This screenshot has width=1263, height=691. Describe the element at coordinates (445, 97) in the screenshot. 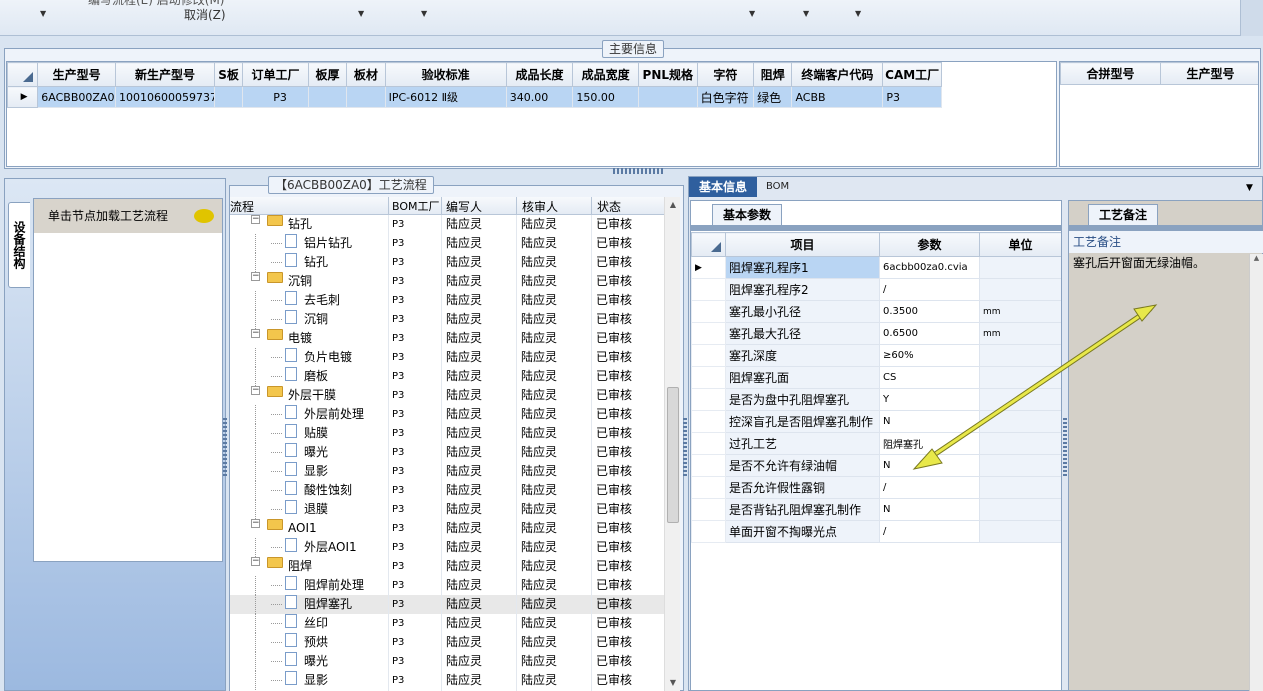

I see `cell: IPC-6012 Ⅱ级` at that location.